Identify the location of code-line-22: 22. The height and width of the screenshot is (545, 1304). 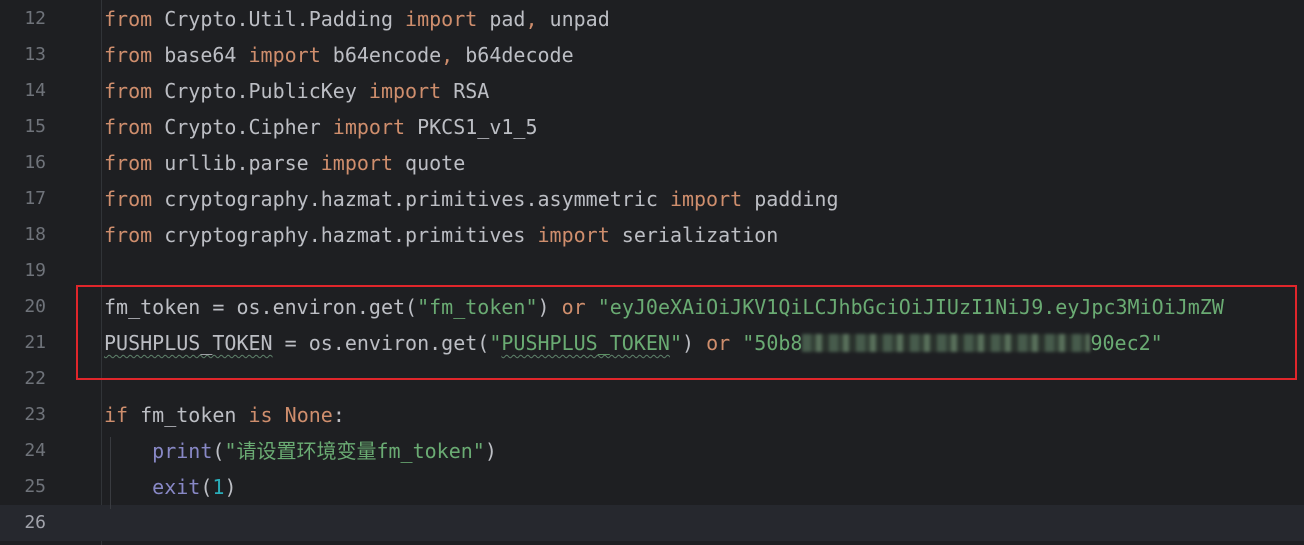
(652, 379).